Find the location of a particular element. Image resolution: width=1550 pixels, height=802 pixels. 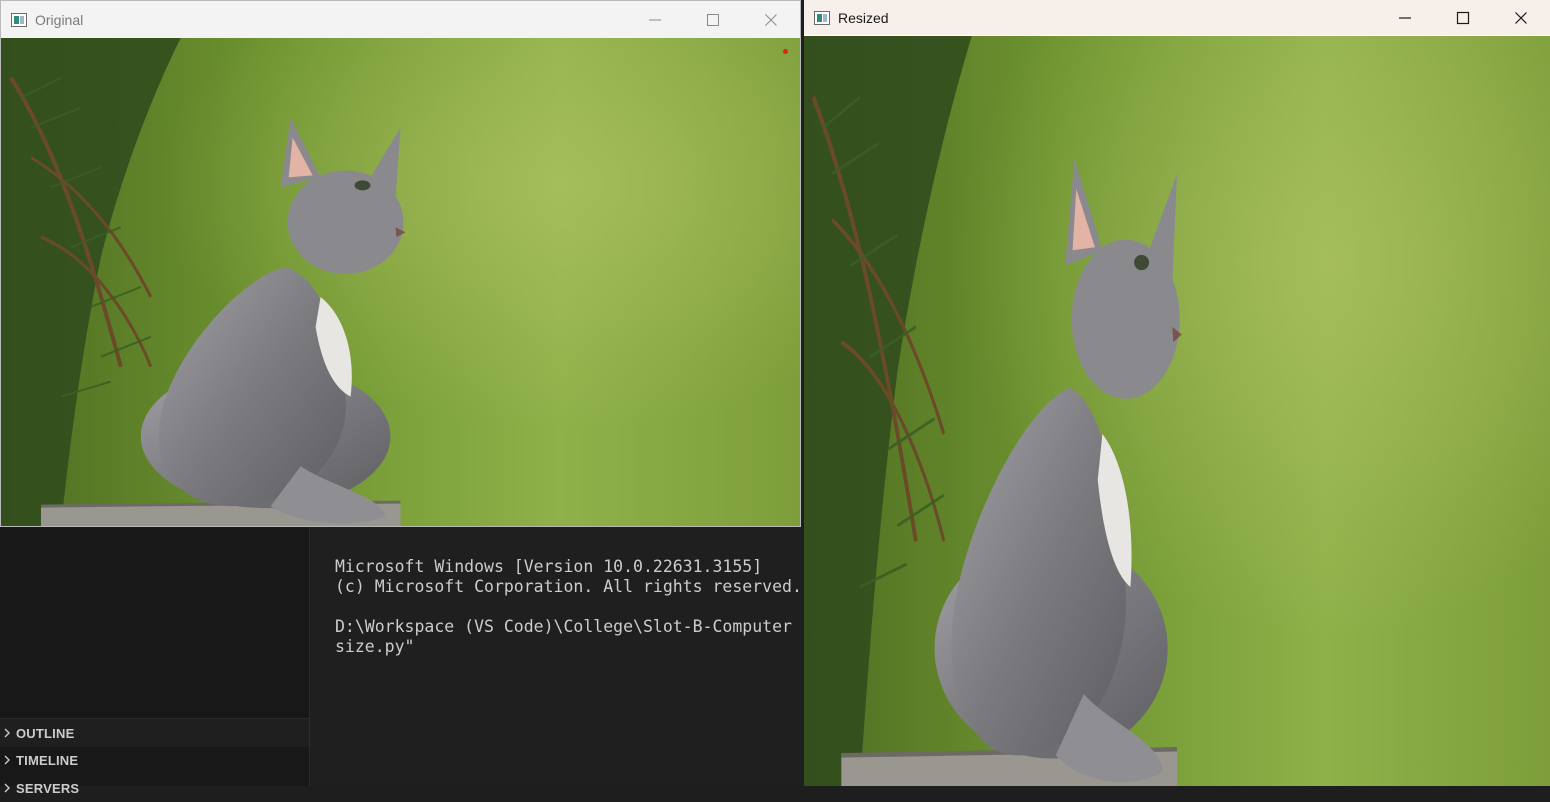

sidebar-section-label: SERVERS is located at coordinates (48, 788).